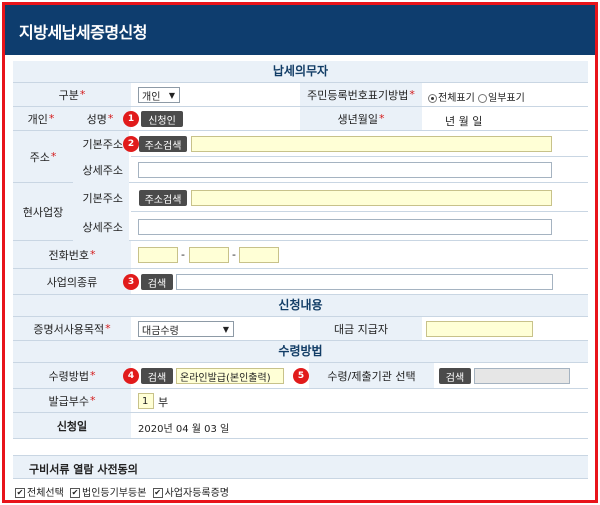 This screenshot has height=505, width=600. Describe the element at coordinates (300, 72) in the screenshot. I see `section-header-taxpayer: 납세의무자` at that location.